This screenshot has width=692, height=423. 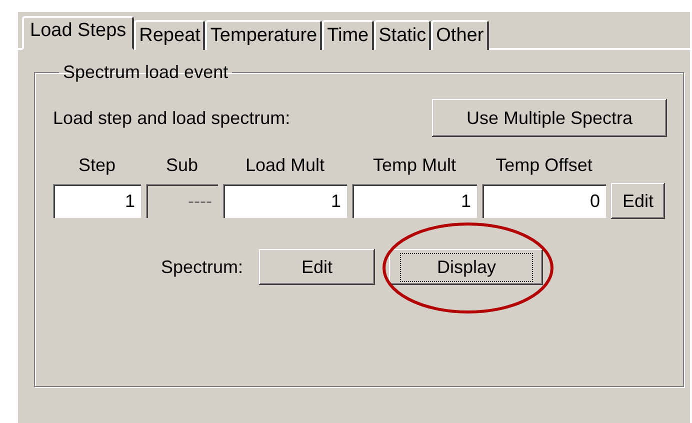 What do you see at coordinates (317, 267) in the screenshot?
I see `spectrum-button: Edit` at bounding box center [317, 267].